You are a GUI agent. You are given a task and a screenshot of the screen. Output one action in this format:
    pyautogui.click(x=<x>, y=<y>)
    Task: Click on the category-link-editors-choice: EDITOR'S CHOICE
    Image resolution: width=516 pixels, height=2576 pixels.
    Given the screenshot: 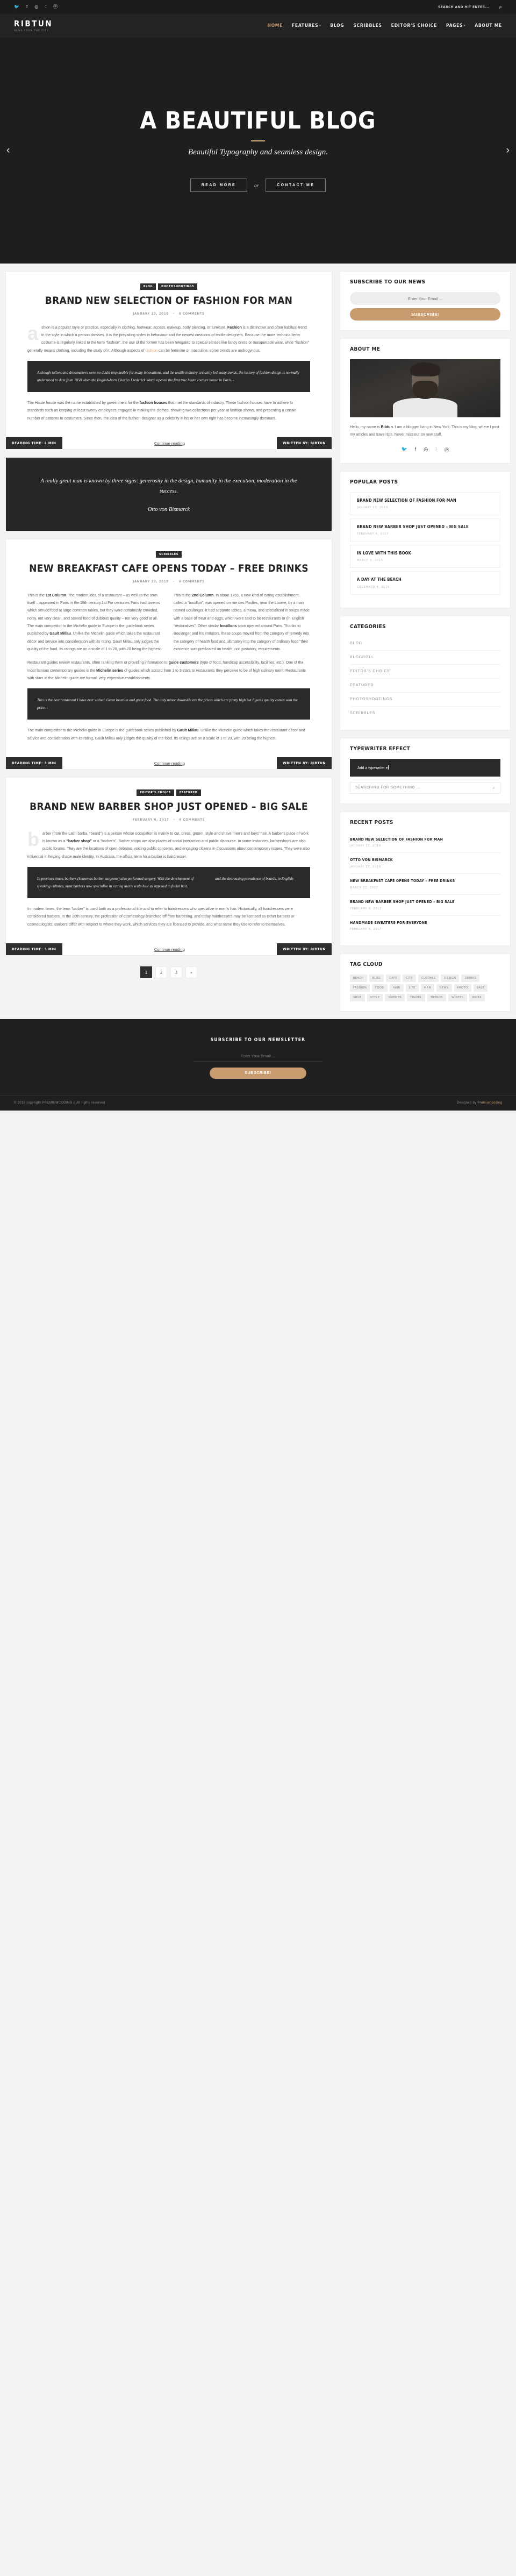 What is the action you would take?
    pyautogui.click(x=425, y=672)
    